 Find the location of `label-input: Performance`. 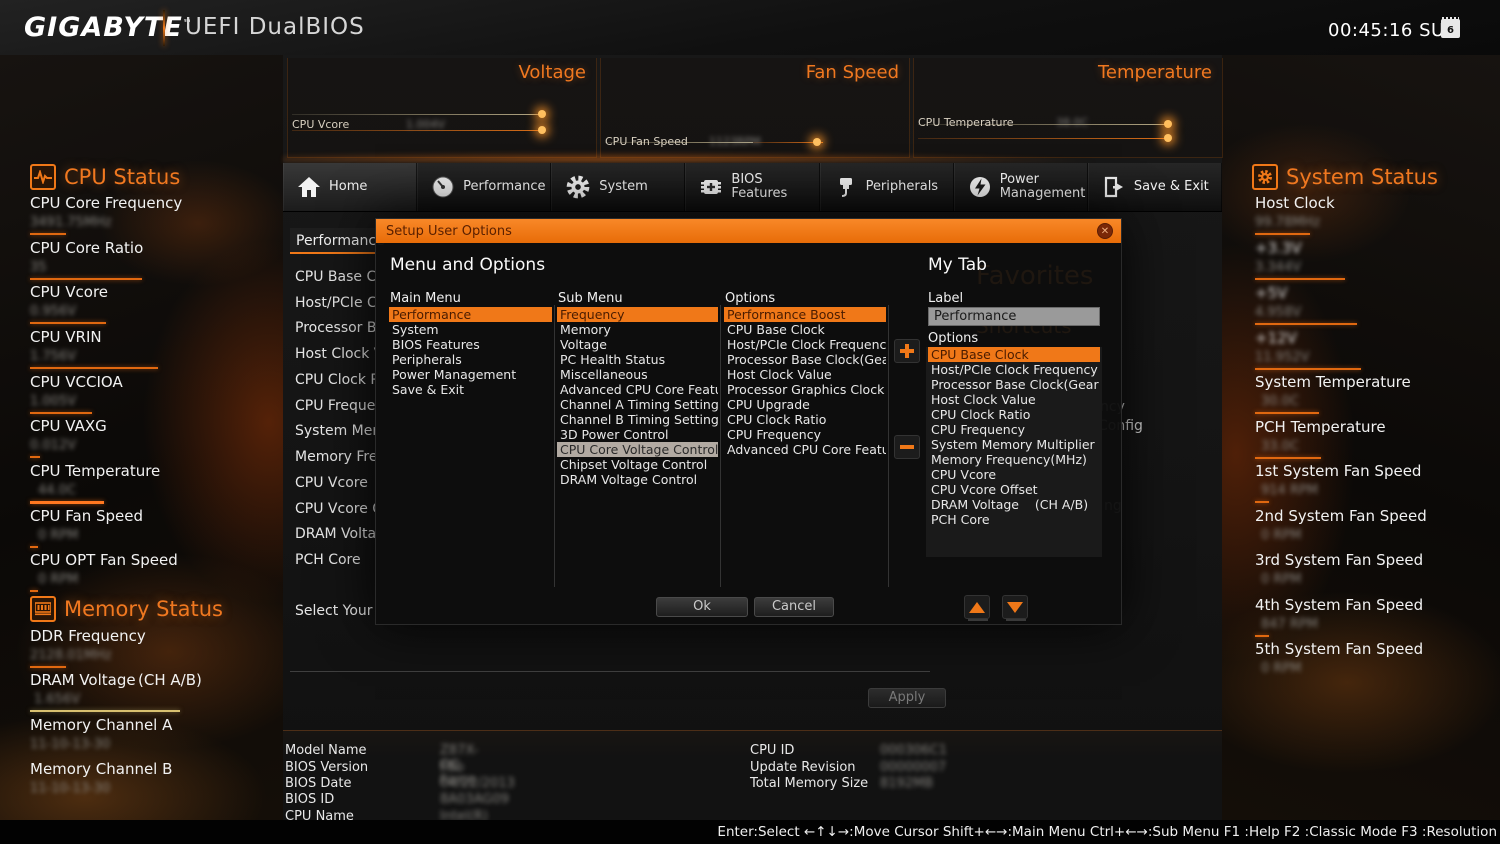

label-input: Performance is located at coordinates (1014, 316).